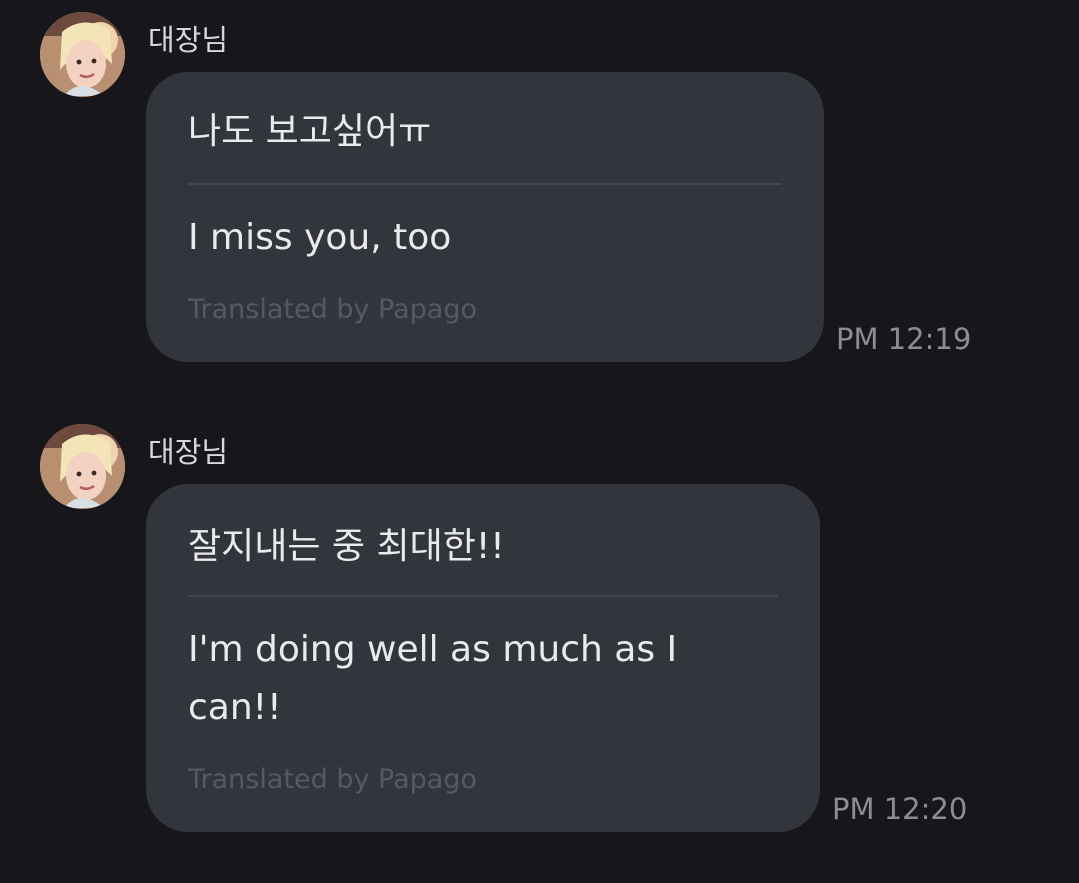 This screenshot has height=883, width=1079. I want to click on translator-credit: Translated by Papago, so click(332, 779).